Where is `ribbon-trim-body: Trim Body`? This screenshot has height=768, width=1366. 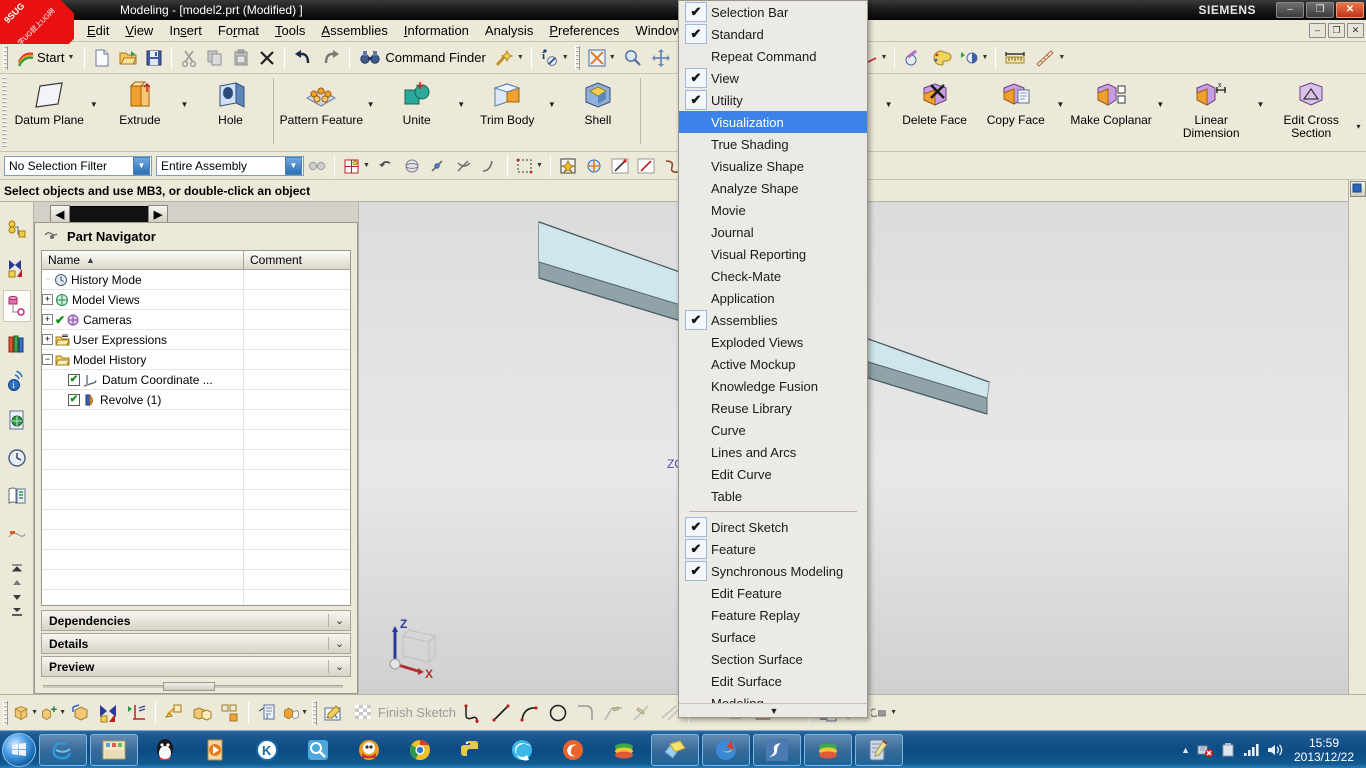
ribbon-trim-body: Trim Body is located at coordinates (507, 100).